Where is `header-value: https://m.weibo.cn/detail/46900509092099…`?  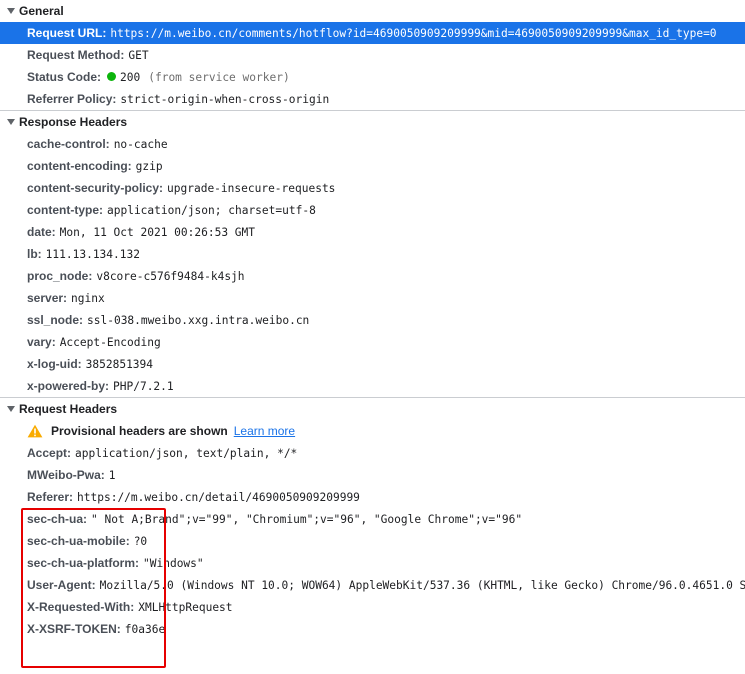
header-value: https://m.weibo.cn/detail/46900509092099… is located at coordinates (218, 497).